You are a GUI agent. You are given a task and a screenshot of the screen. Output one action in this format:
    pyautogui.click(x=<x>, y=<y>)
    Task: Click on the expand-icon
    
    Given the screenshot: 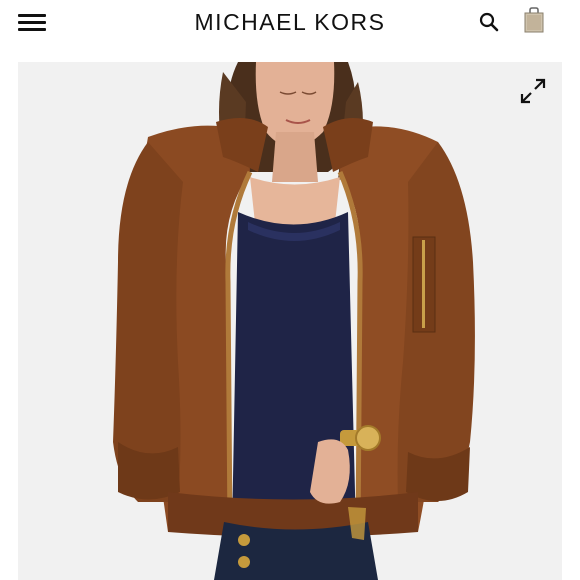 What is the action you would take?
    pyautogui.click(x=533, y=91)
    